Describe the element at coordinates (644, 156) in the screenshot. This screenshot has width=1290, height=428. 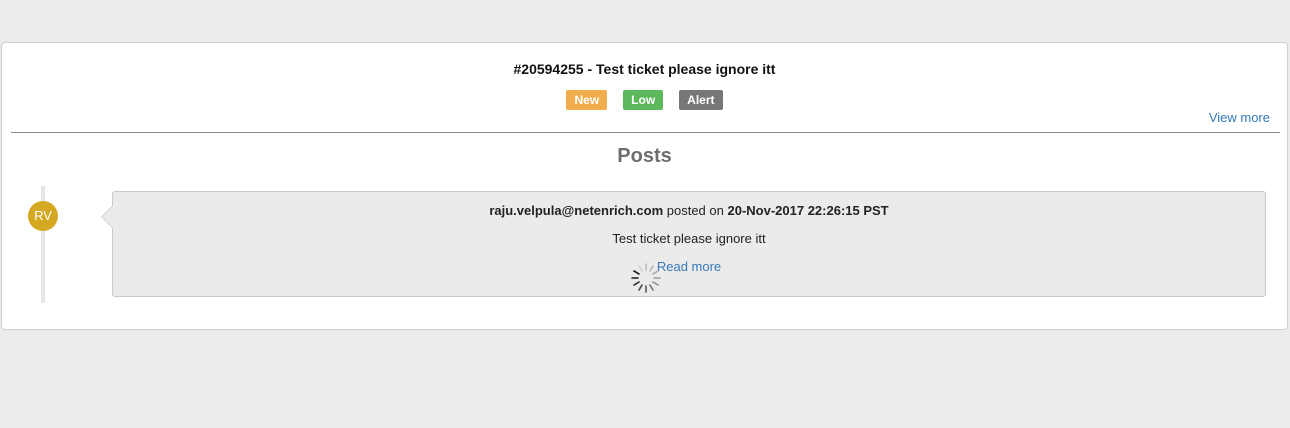
I see `posts-heading: Posts` at that location.